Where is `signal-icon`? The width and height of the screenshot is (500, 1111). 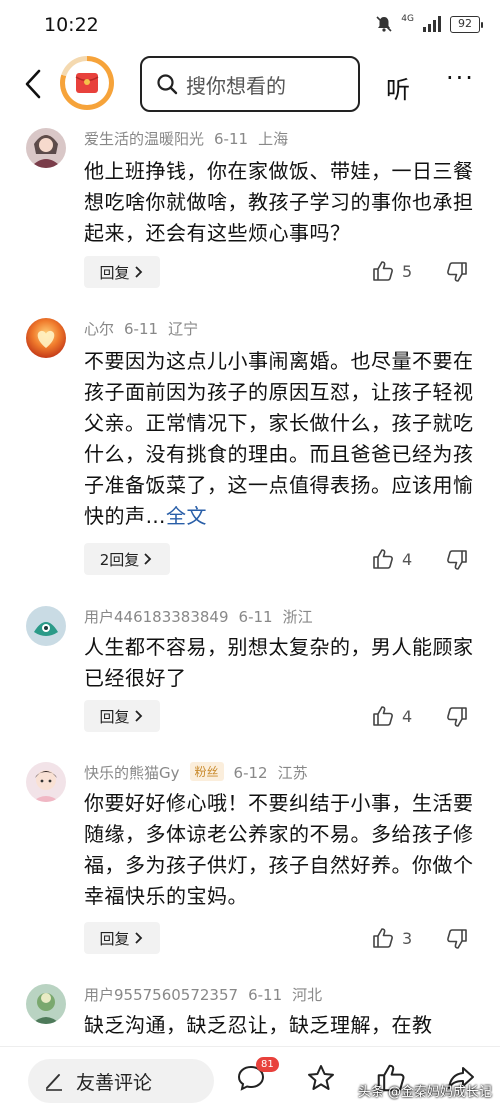 signal-icon is located at coordinates (432, 24).